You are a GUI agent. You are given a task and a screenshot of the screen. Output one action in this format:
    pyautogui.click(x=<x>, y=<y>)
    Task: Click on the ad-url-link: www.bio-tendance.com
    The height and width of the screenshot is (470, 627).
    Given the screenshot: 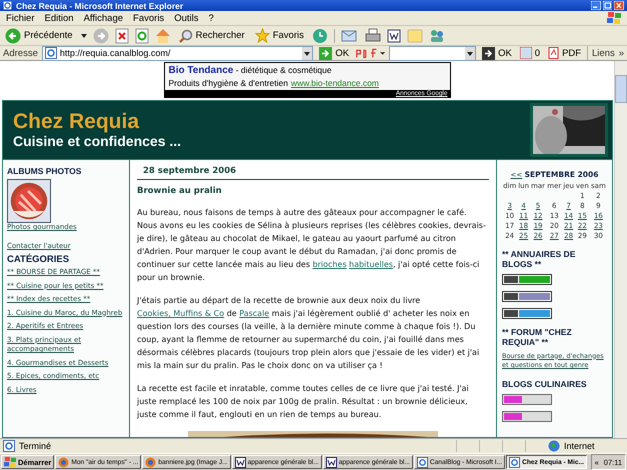 What is the action you would take?
    pyautogui.click(x=335, y=83)
    